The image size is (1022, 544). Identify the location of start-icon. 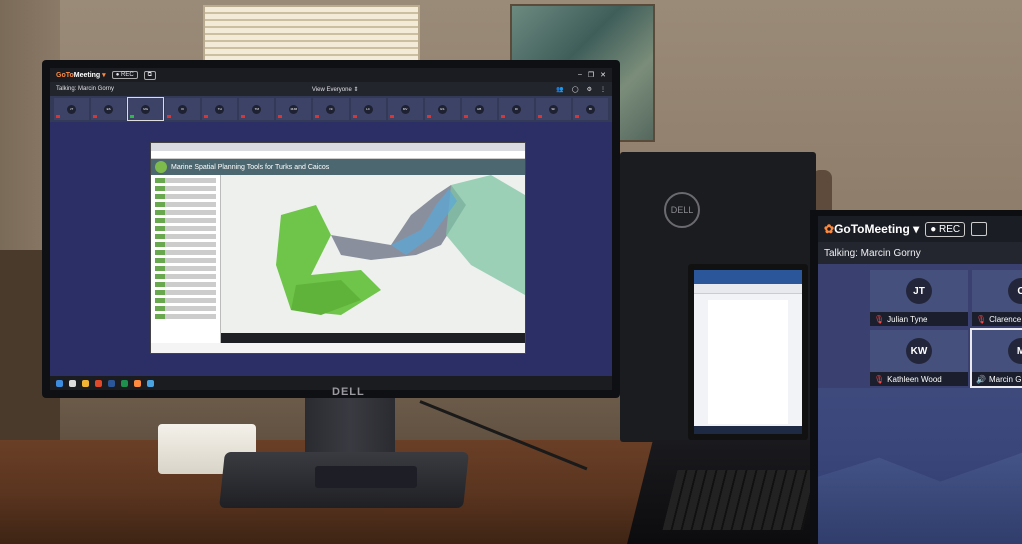
(59, 383).